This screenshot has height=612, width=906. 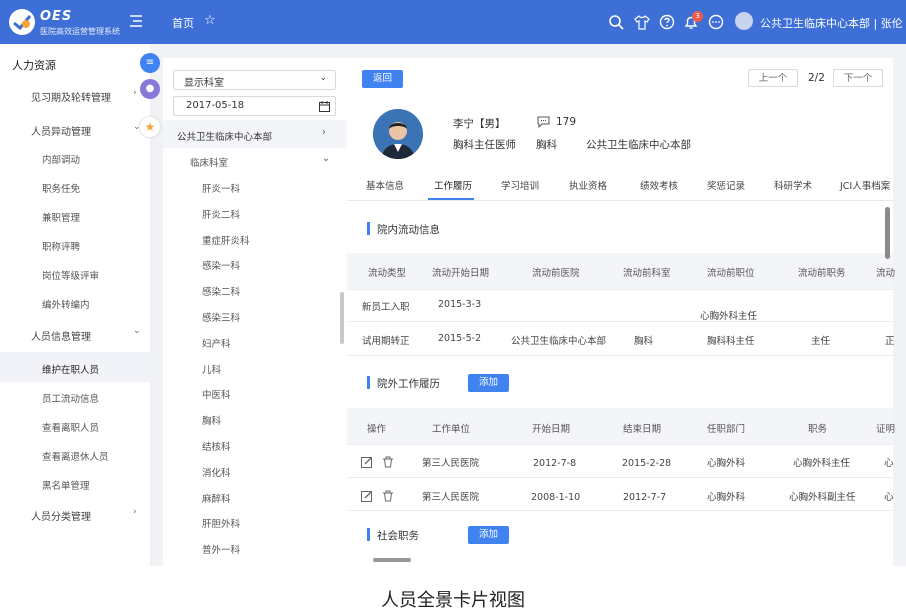 What do you see at coordinates (368, 534) in the screenshot?
I see `section-marker` at bounding box center [368, 534].